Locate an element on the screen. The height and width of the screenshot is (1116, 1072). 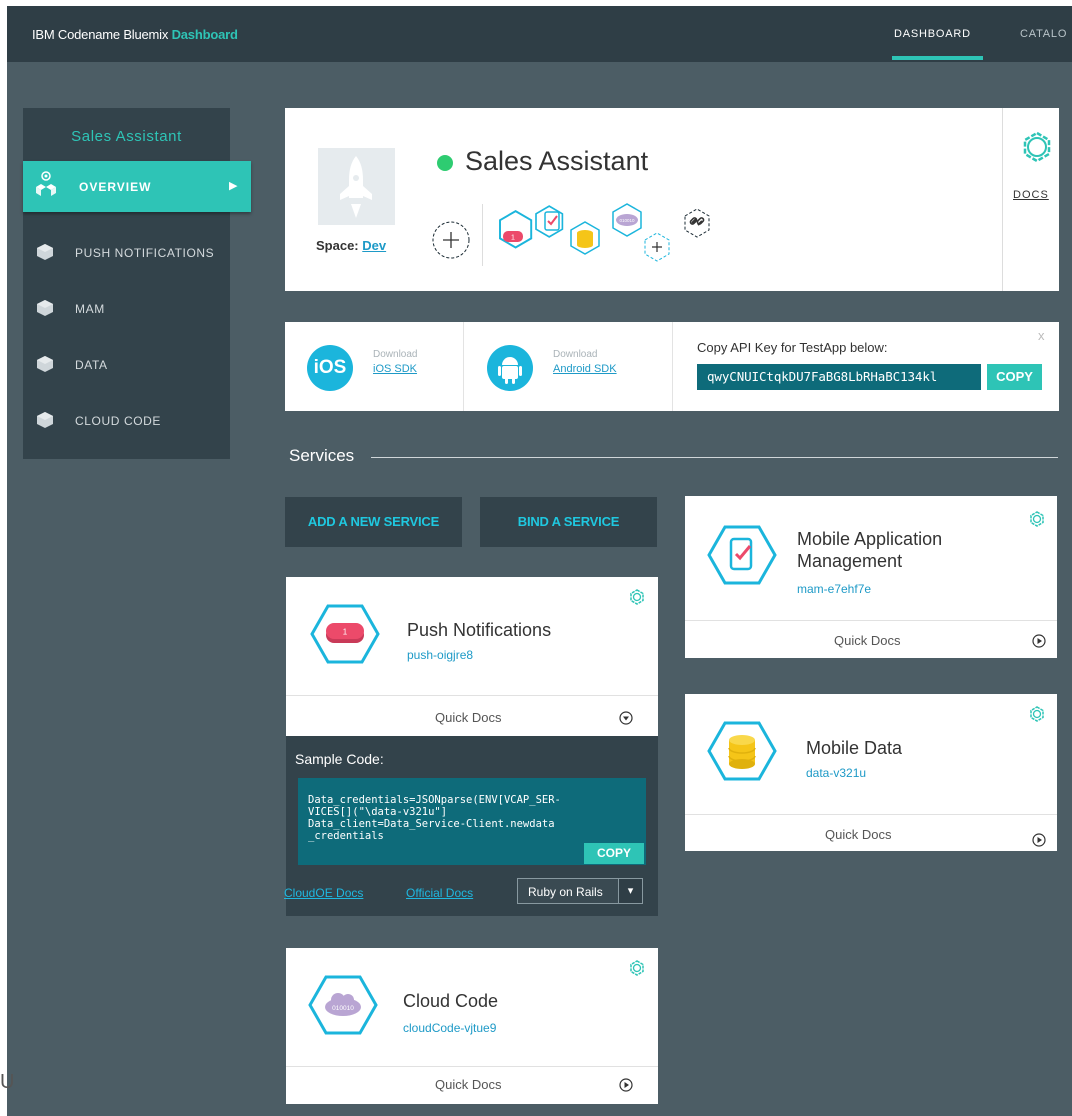
docs-gear-icon is located at coordinates (1037, 147).